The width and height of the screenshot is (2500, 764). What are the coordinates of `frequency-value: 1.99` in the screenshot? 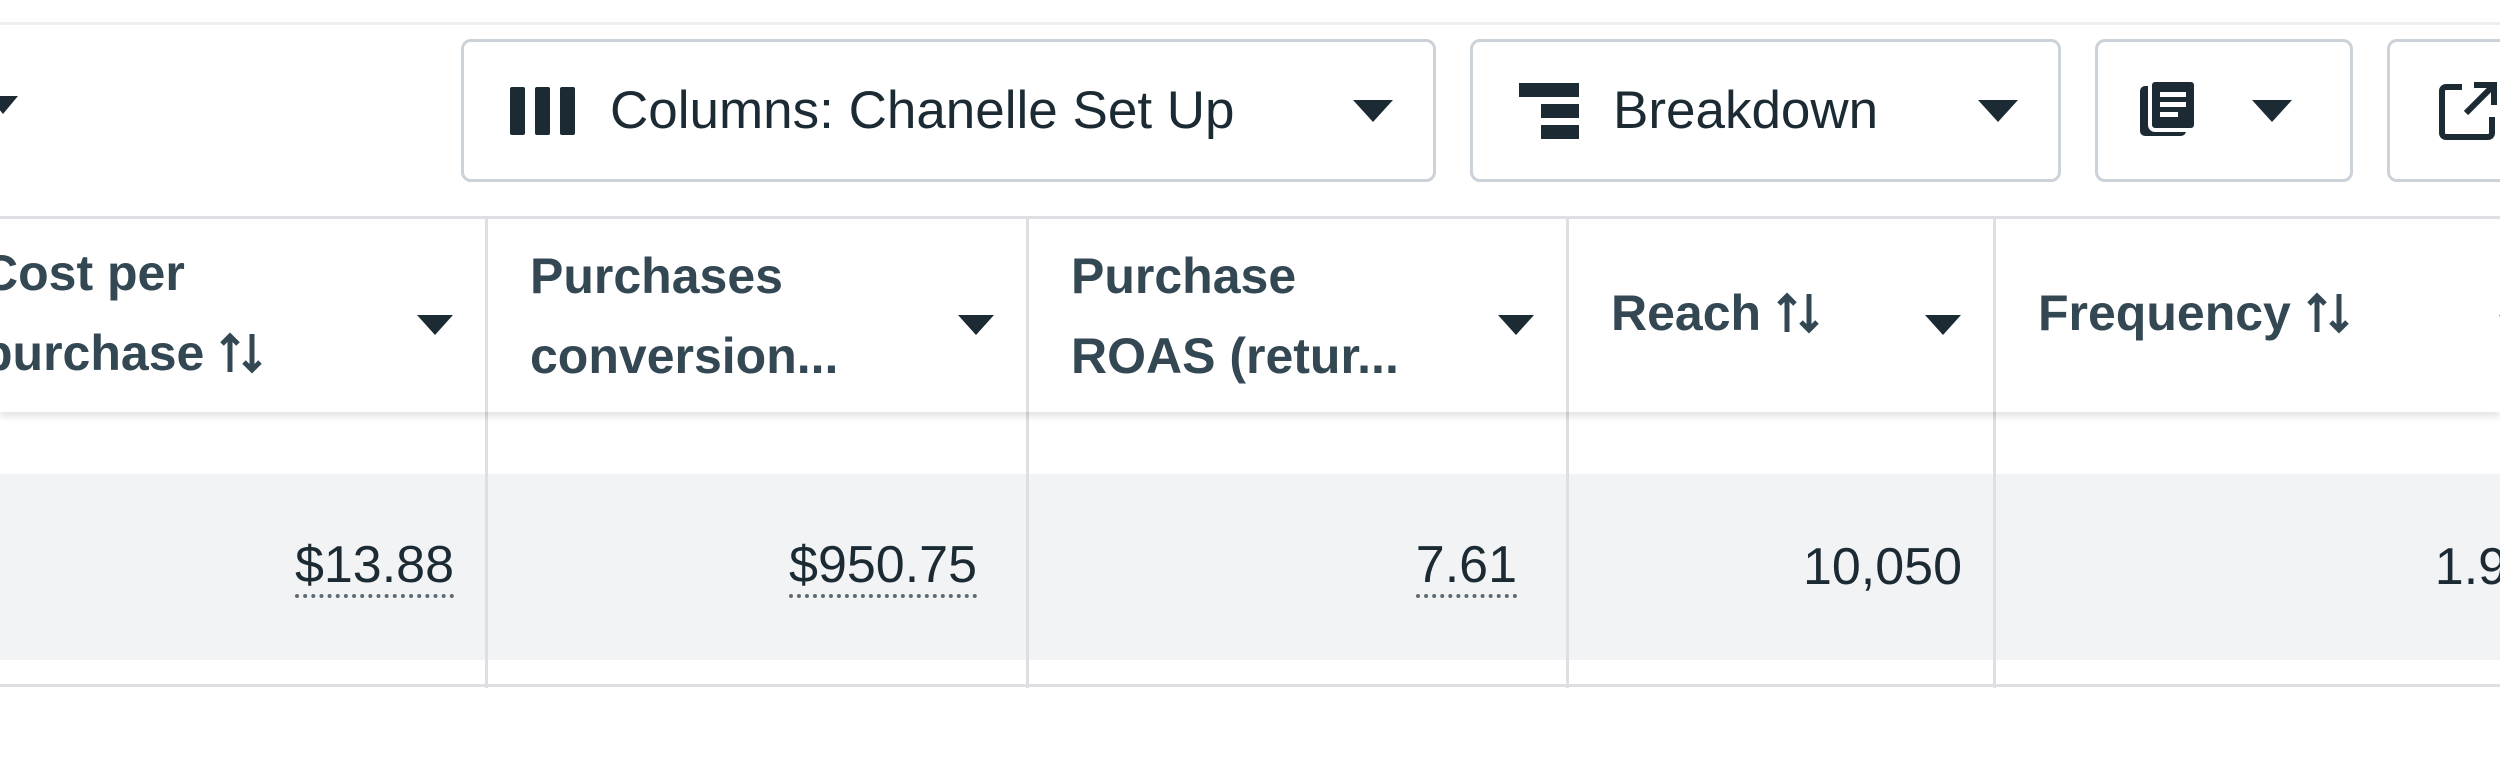 It's located at (2467, 567).